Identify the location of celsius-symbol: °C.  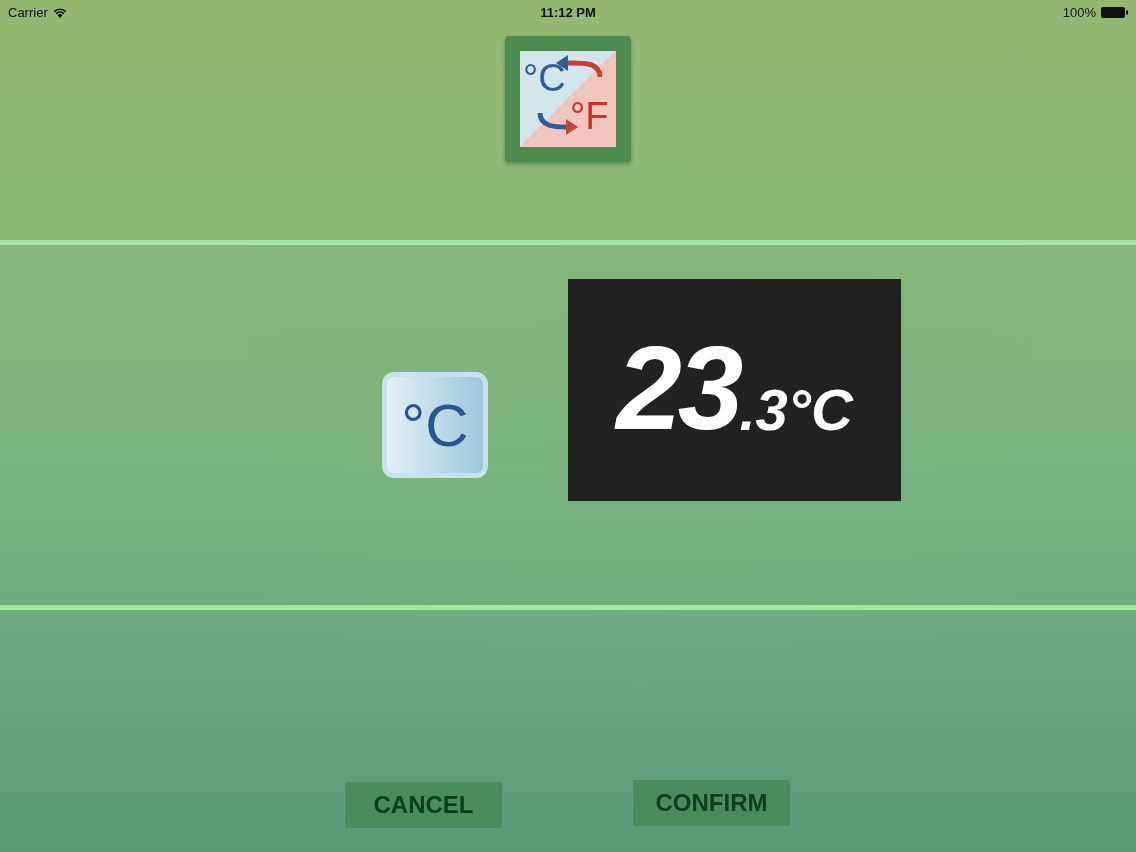
(544, 78).